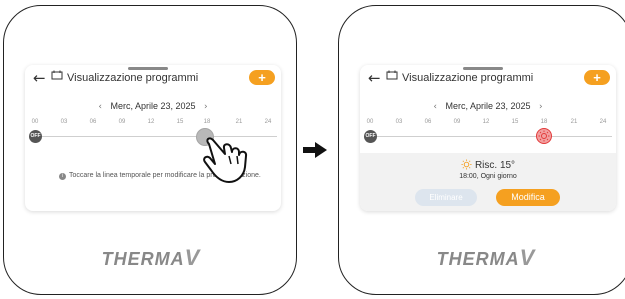  What do you see at coordinates (315, 150) in the screenshot?
I see `right-arrow-icon` at bounding box center [315, 150].